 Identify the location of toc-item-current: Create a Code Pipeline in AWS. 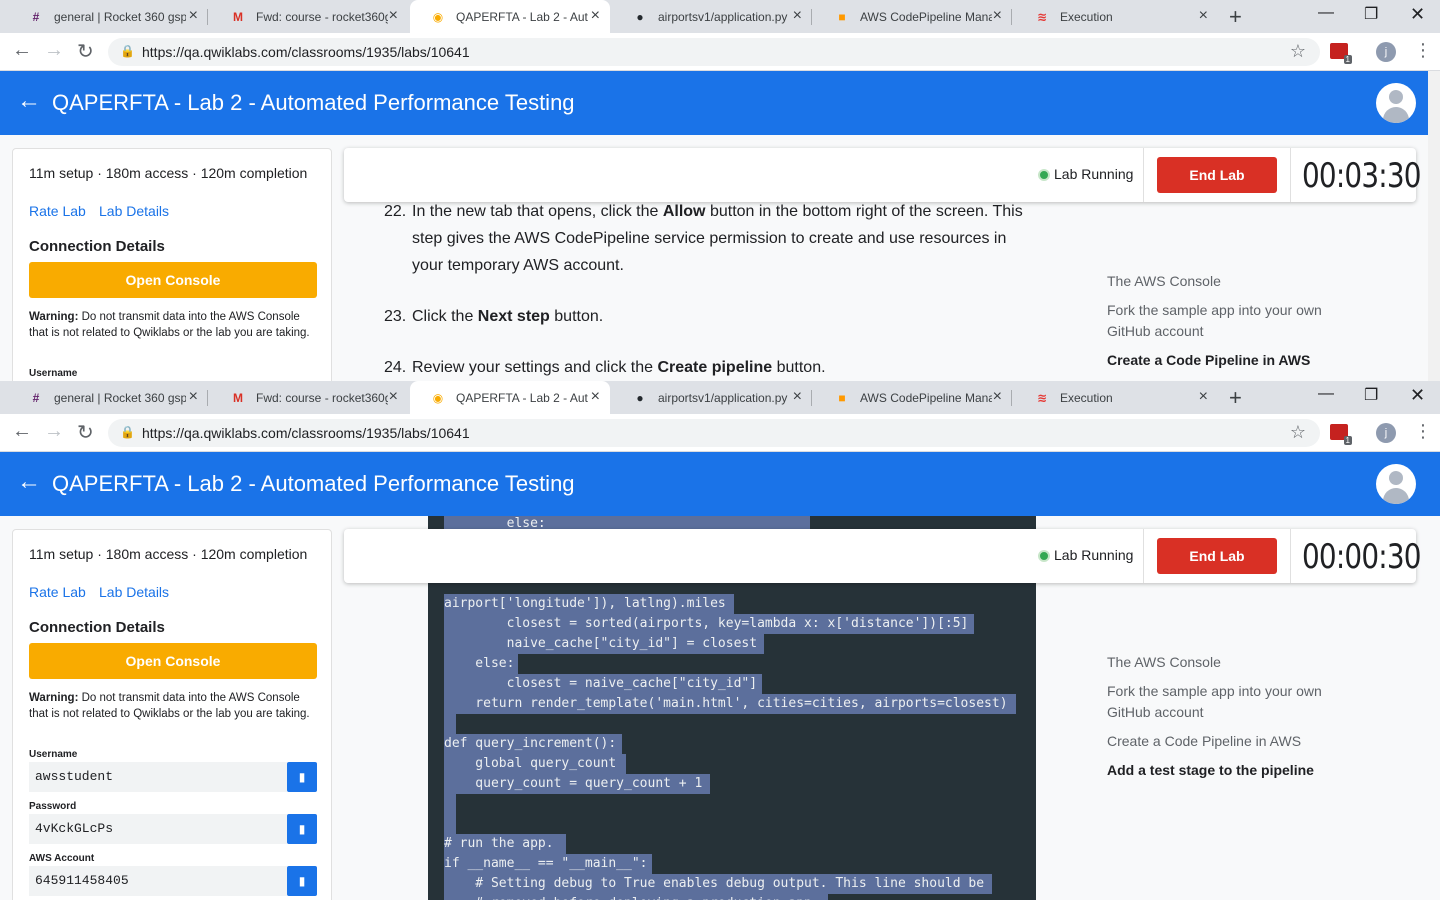
(1227, 360).